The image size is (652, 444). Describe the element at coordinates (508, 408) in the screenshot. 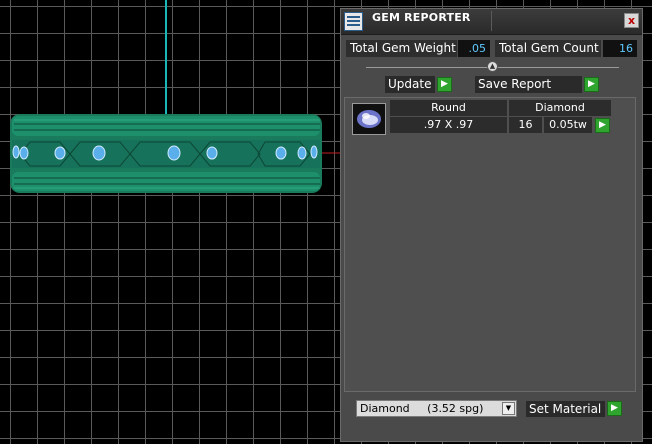

I see `chevron-down-icon: ▼` at that location.